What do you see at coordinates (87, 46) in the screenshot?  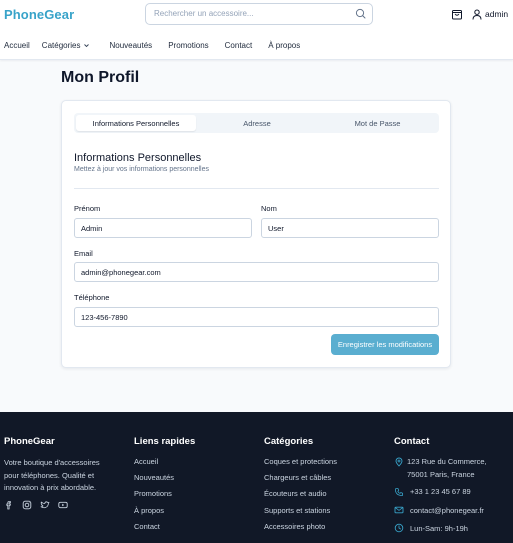 I see `chevron-down-icon` at bounding box center [87, 46].